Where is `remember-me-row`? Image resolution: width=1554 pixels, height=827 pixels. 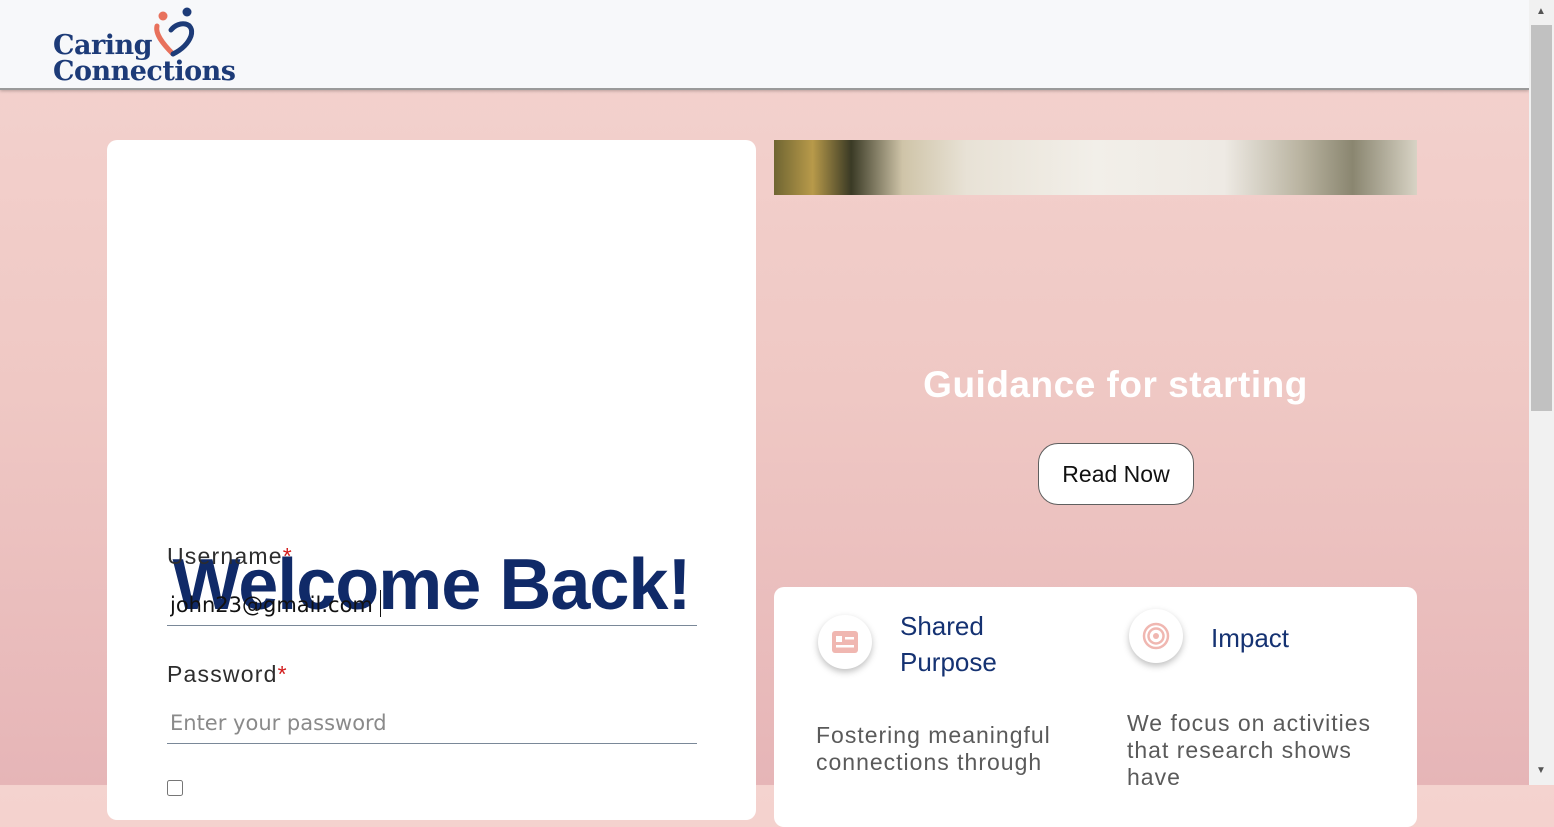
remember-me-row is located at coordinates (175, 790).